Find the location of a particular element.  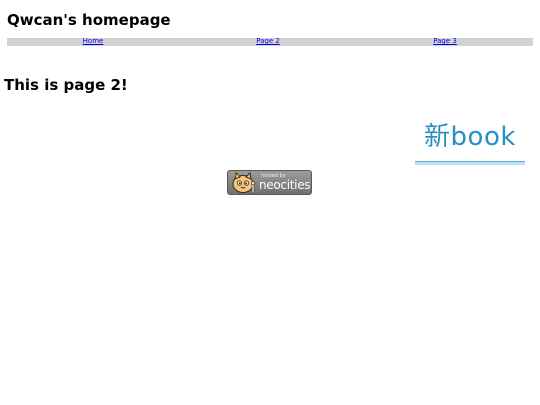

page-heading: This is page 2! is located at coordinates (66, 85).